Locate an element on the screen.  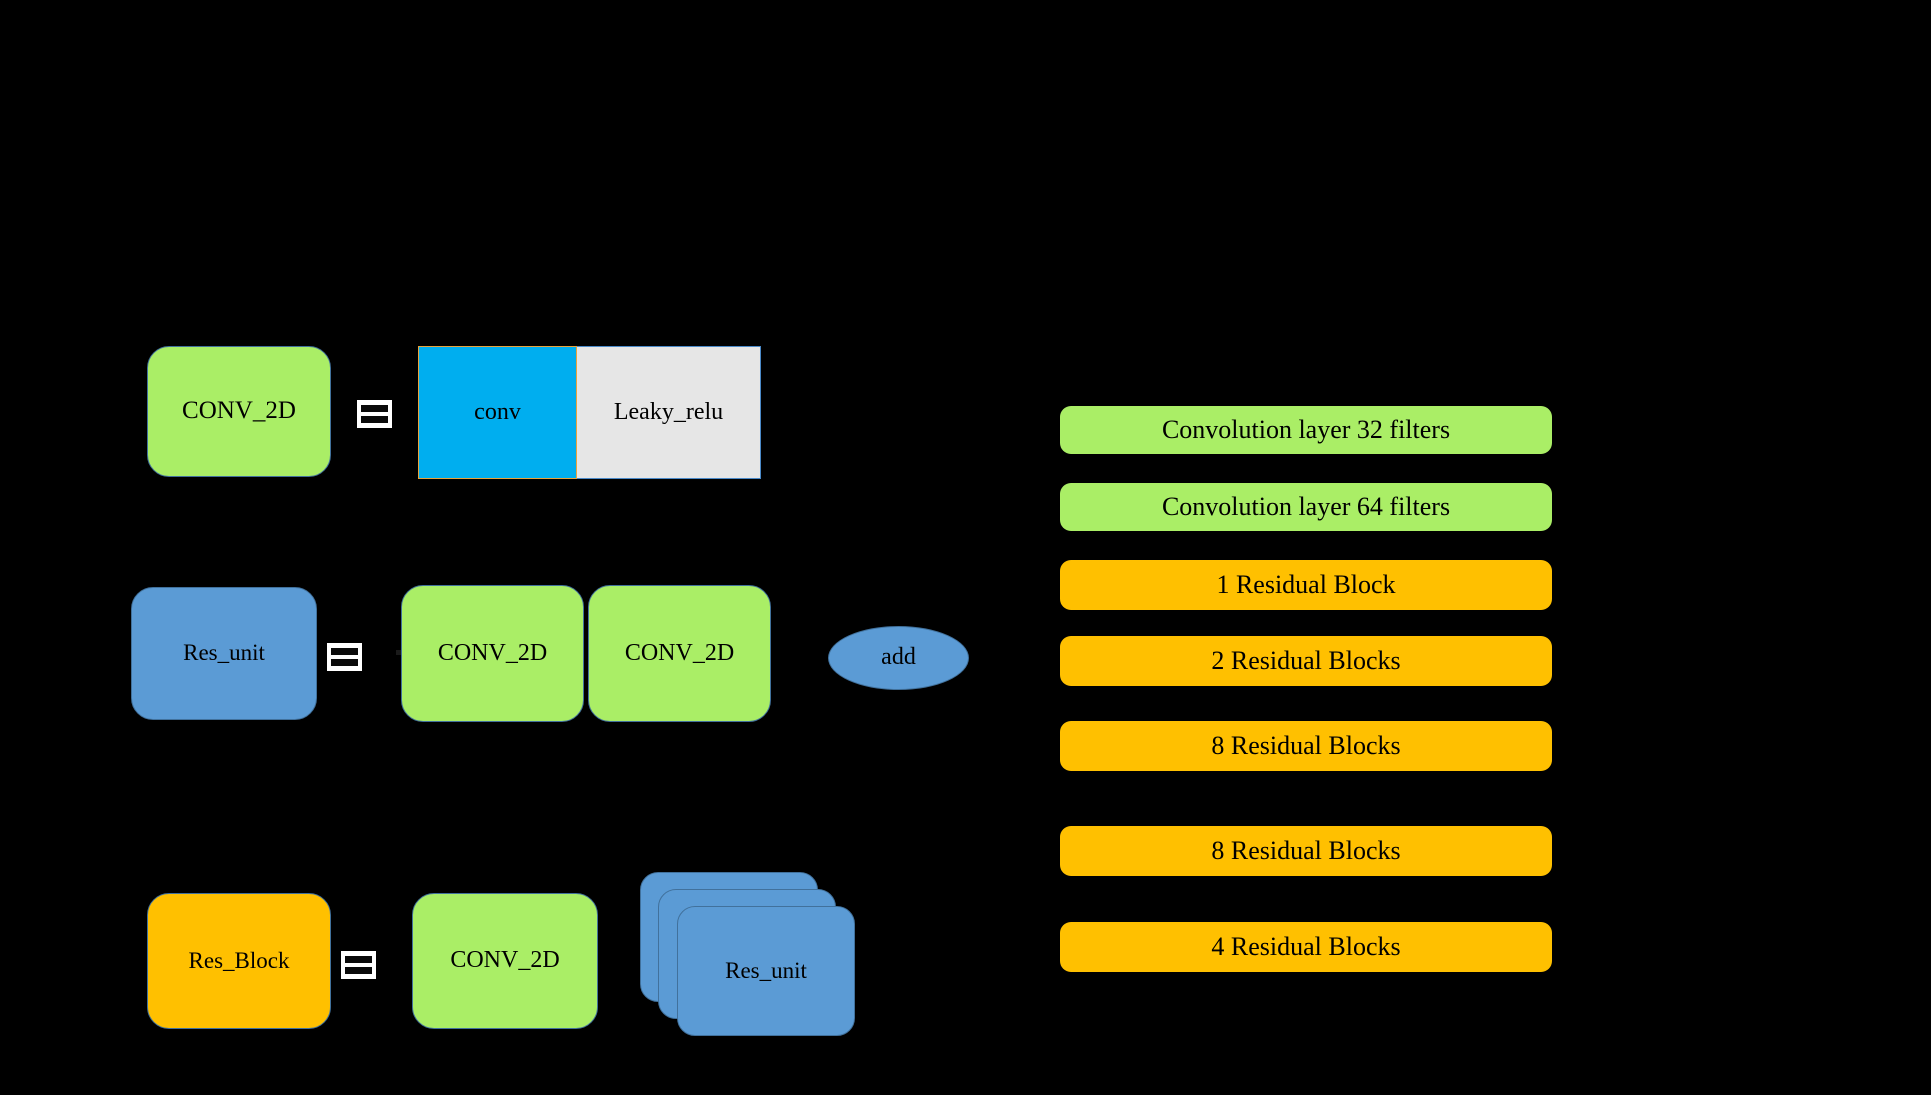
res-unit-conv-second: CONV_2D is located at coordinates (679, 653).